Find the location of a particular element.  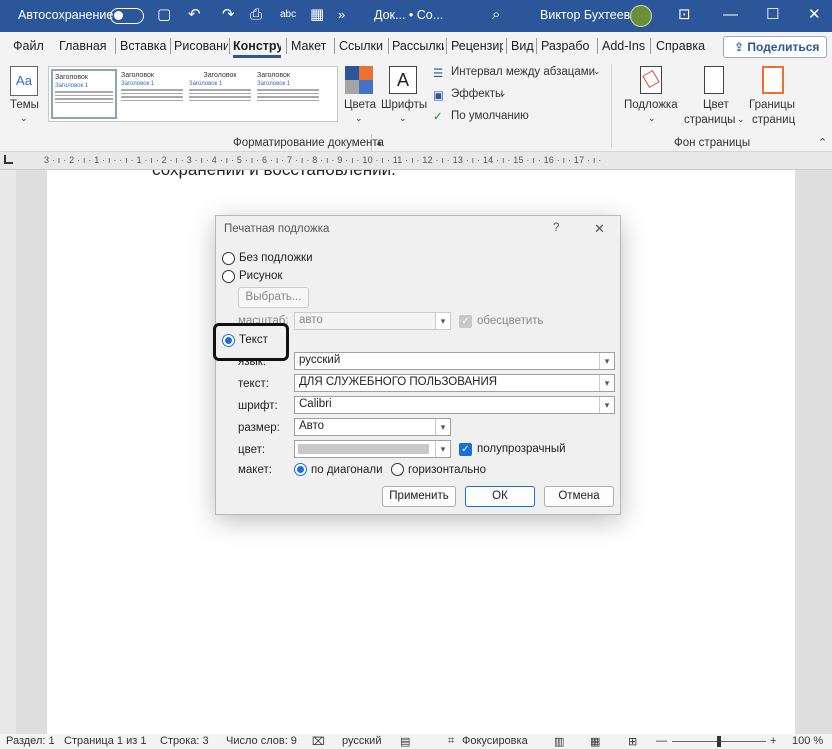

picture-label: Рисунок is located at coordinates (260, 276).